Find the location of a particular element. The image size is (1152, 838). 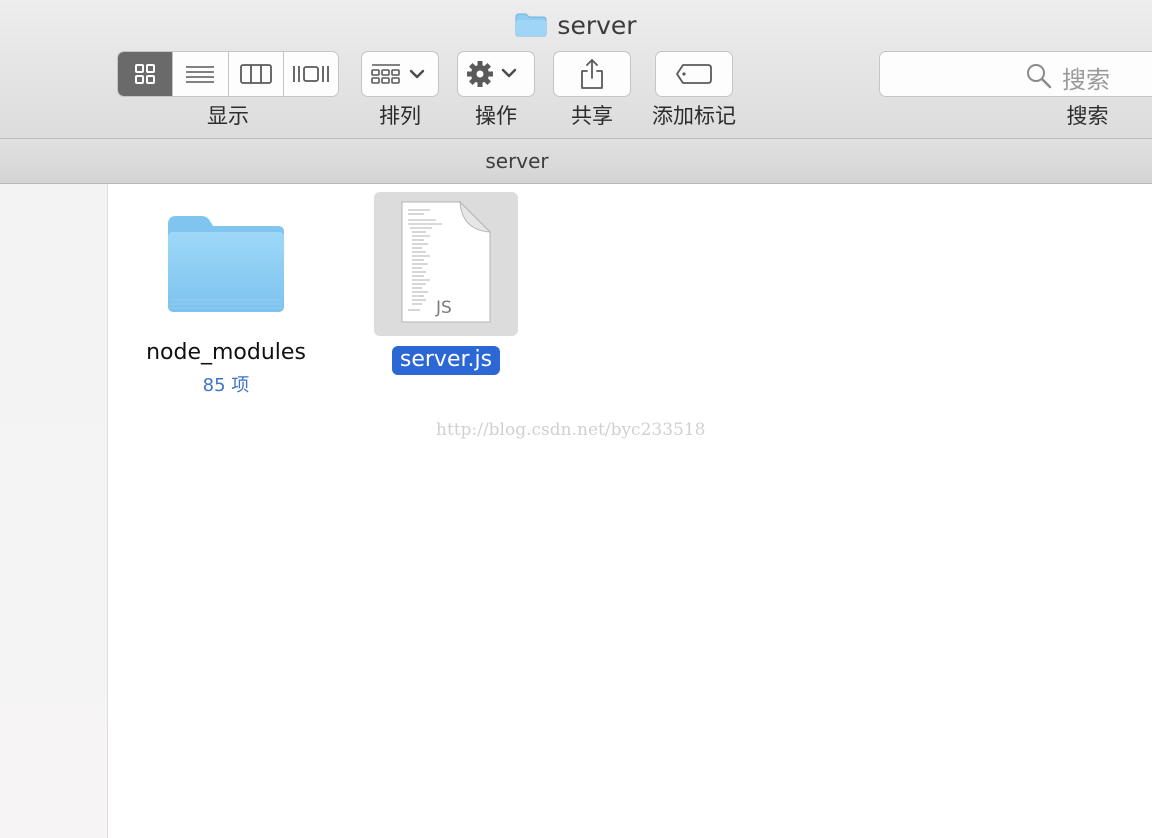

cover-flow-icon is located at coordinates (310, 74).